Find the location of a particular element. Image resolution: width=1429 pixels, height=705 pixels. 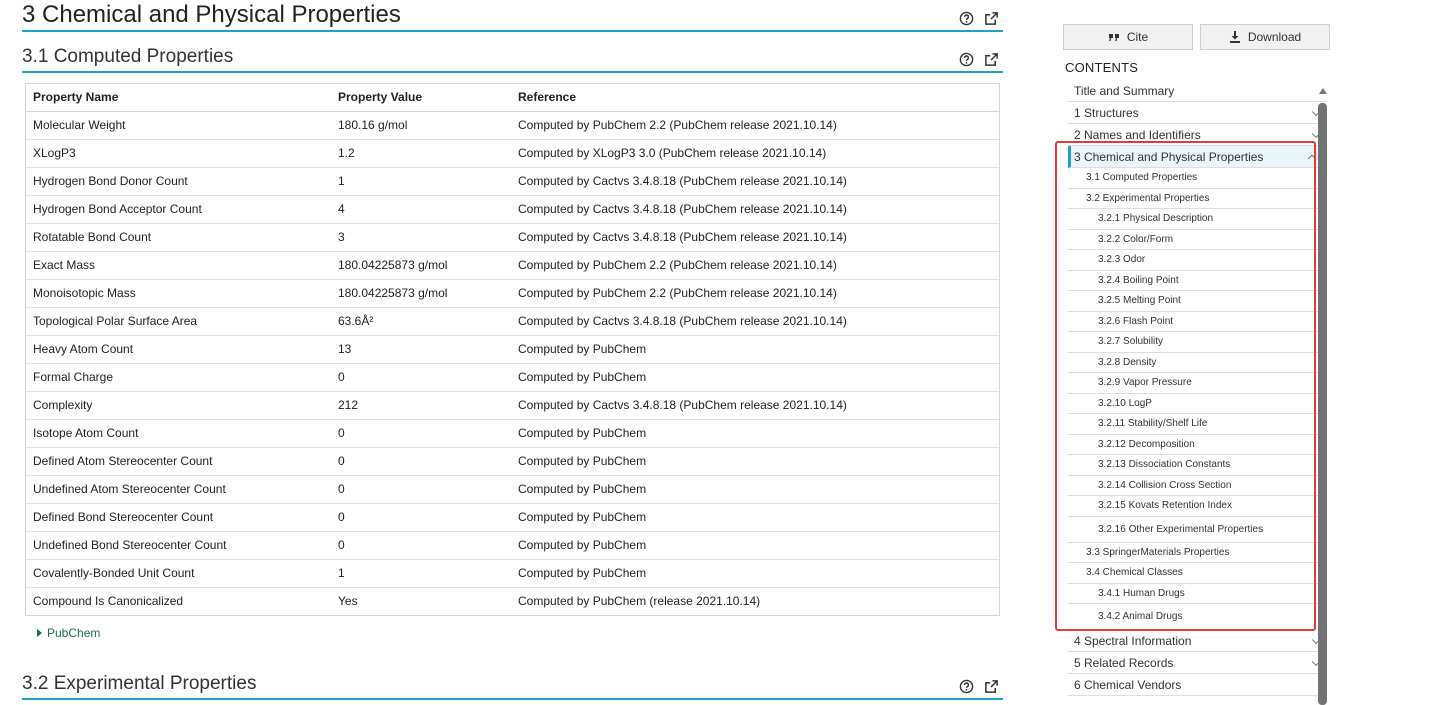

toc-item: 3.2.1 Physical Description is located at coordinates (1195, 219).